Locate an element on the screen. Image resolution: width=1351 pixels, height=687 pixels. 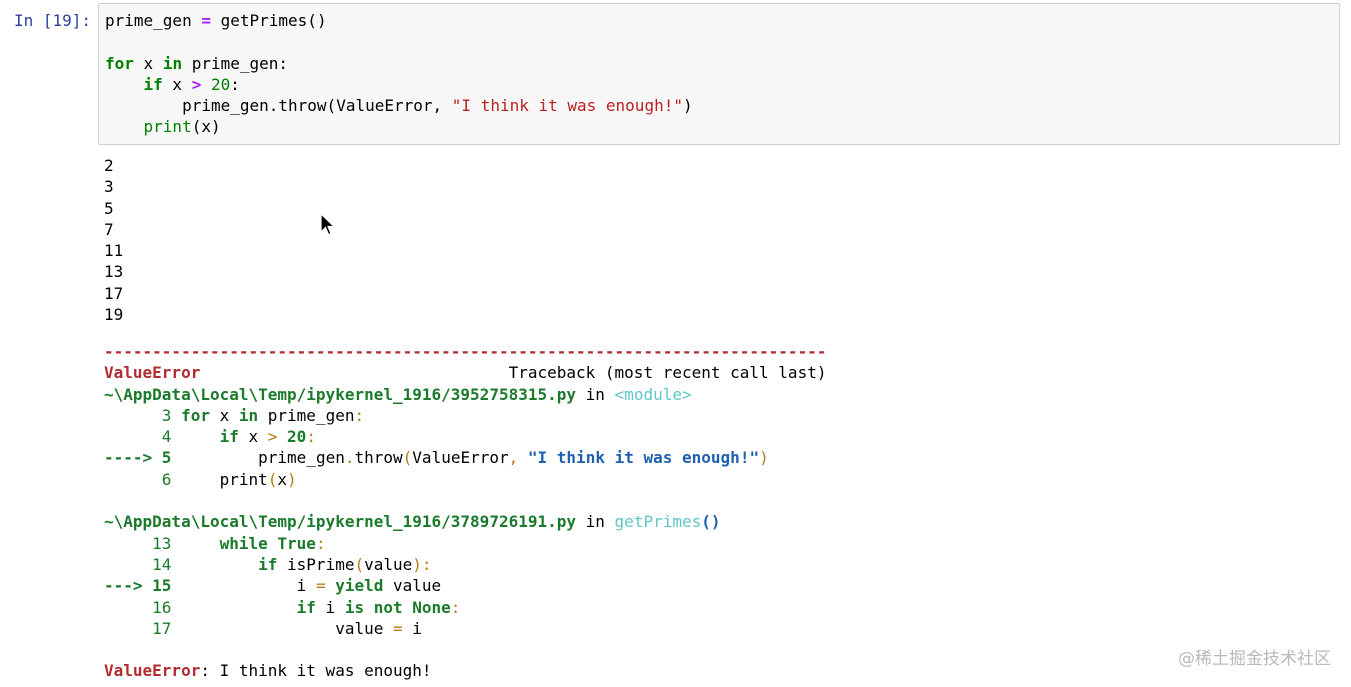
output-line: 3 is located at coordinates (109, 187).